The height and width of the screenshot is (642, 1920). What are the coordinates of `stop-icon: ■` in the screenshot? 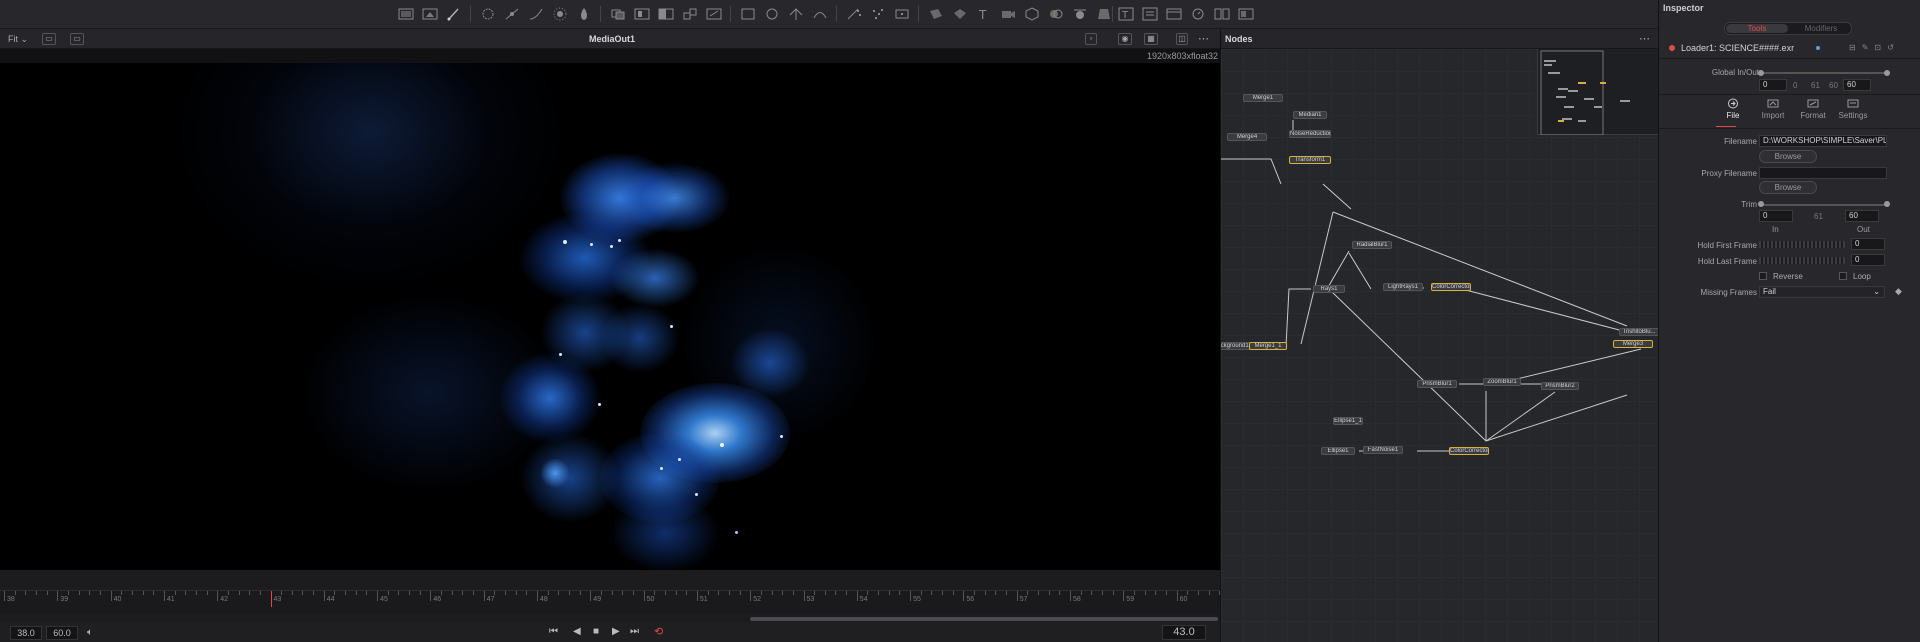 It's located at (596, 631).